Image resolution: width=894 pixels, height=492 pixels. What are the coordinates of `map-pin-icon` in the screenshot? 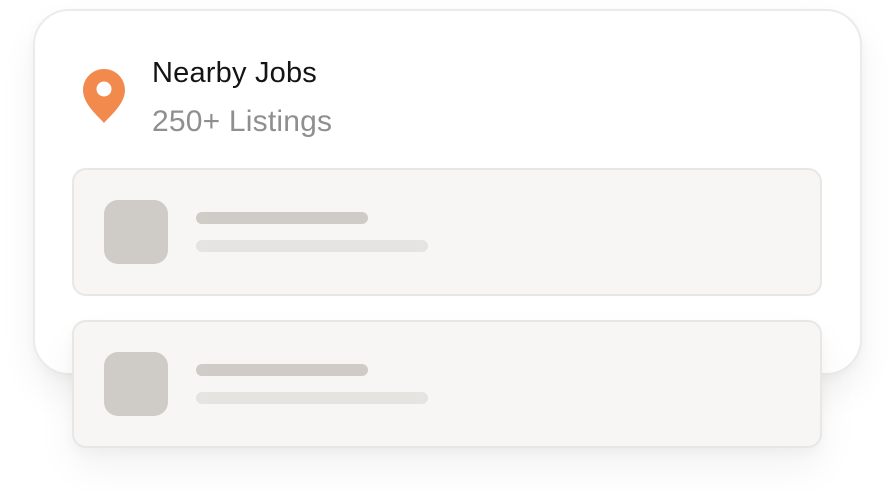 It's located at (104, 96).